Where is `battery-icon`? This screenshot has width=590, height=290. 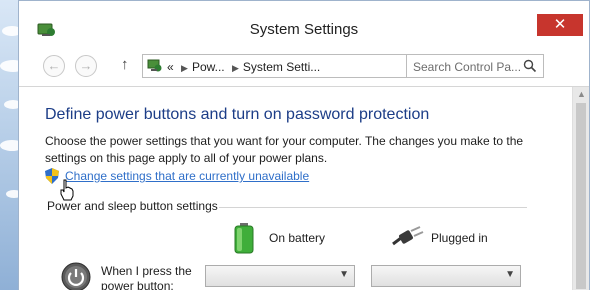 battery-icon is located at coordinates (244, 238).